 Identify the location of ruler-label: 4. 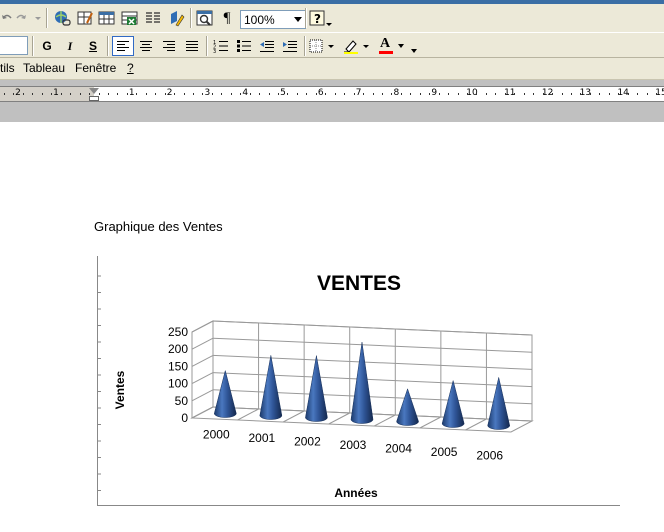
(245, 93).